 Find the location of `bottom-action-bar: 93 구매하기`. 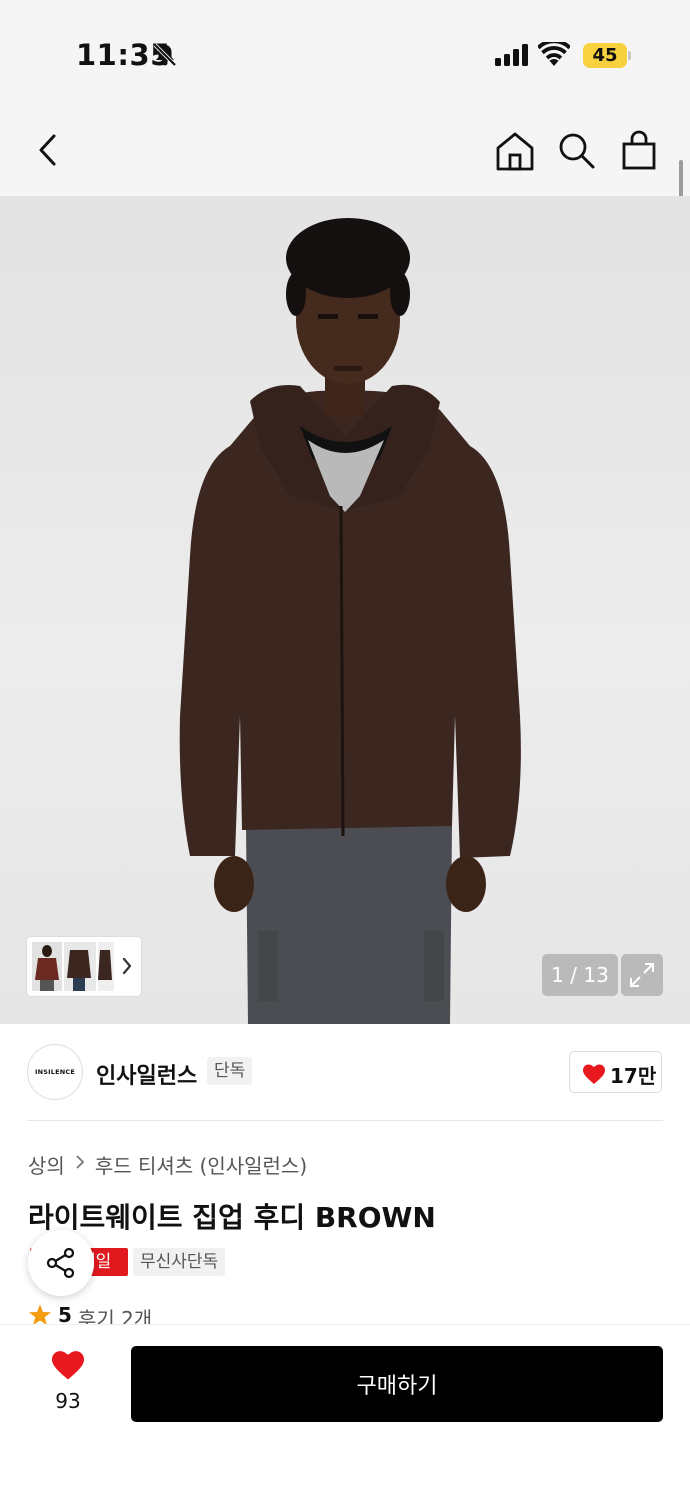

bottom-action-bar: 93 구매하기 is located at coordinates (345, 1412).